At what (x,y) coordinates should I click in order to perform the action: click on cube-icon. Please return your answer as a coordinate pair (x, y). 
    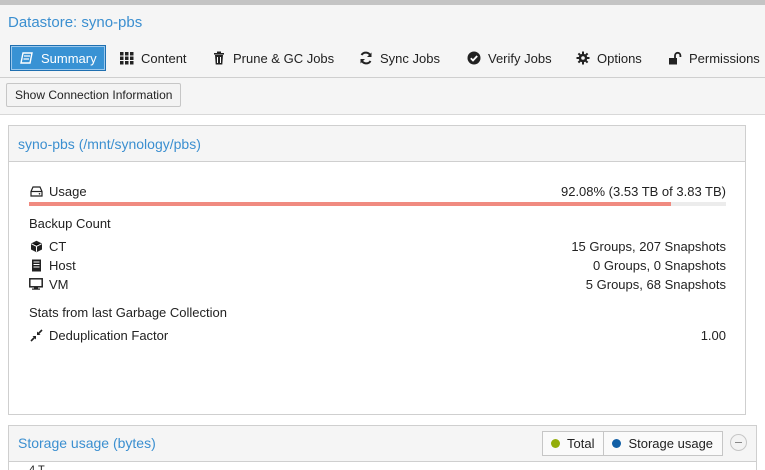
    Looking at the image, I should click on (36, 246).